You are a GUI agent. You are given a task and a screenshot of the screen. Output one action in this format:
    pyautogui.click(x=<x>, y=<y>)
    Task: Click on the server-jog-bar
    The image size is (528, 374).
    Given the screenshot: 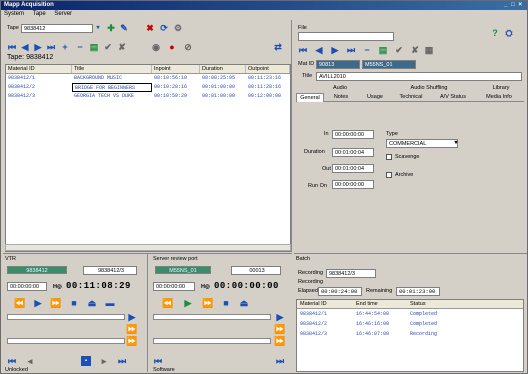 What is the action you would take?
    pyautogui.click(x=212, y=317)
    